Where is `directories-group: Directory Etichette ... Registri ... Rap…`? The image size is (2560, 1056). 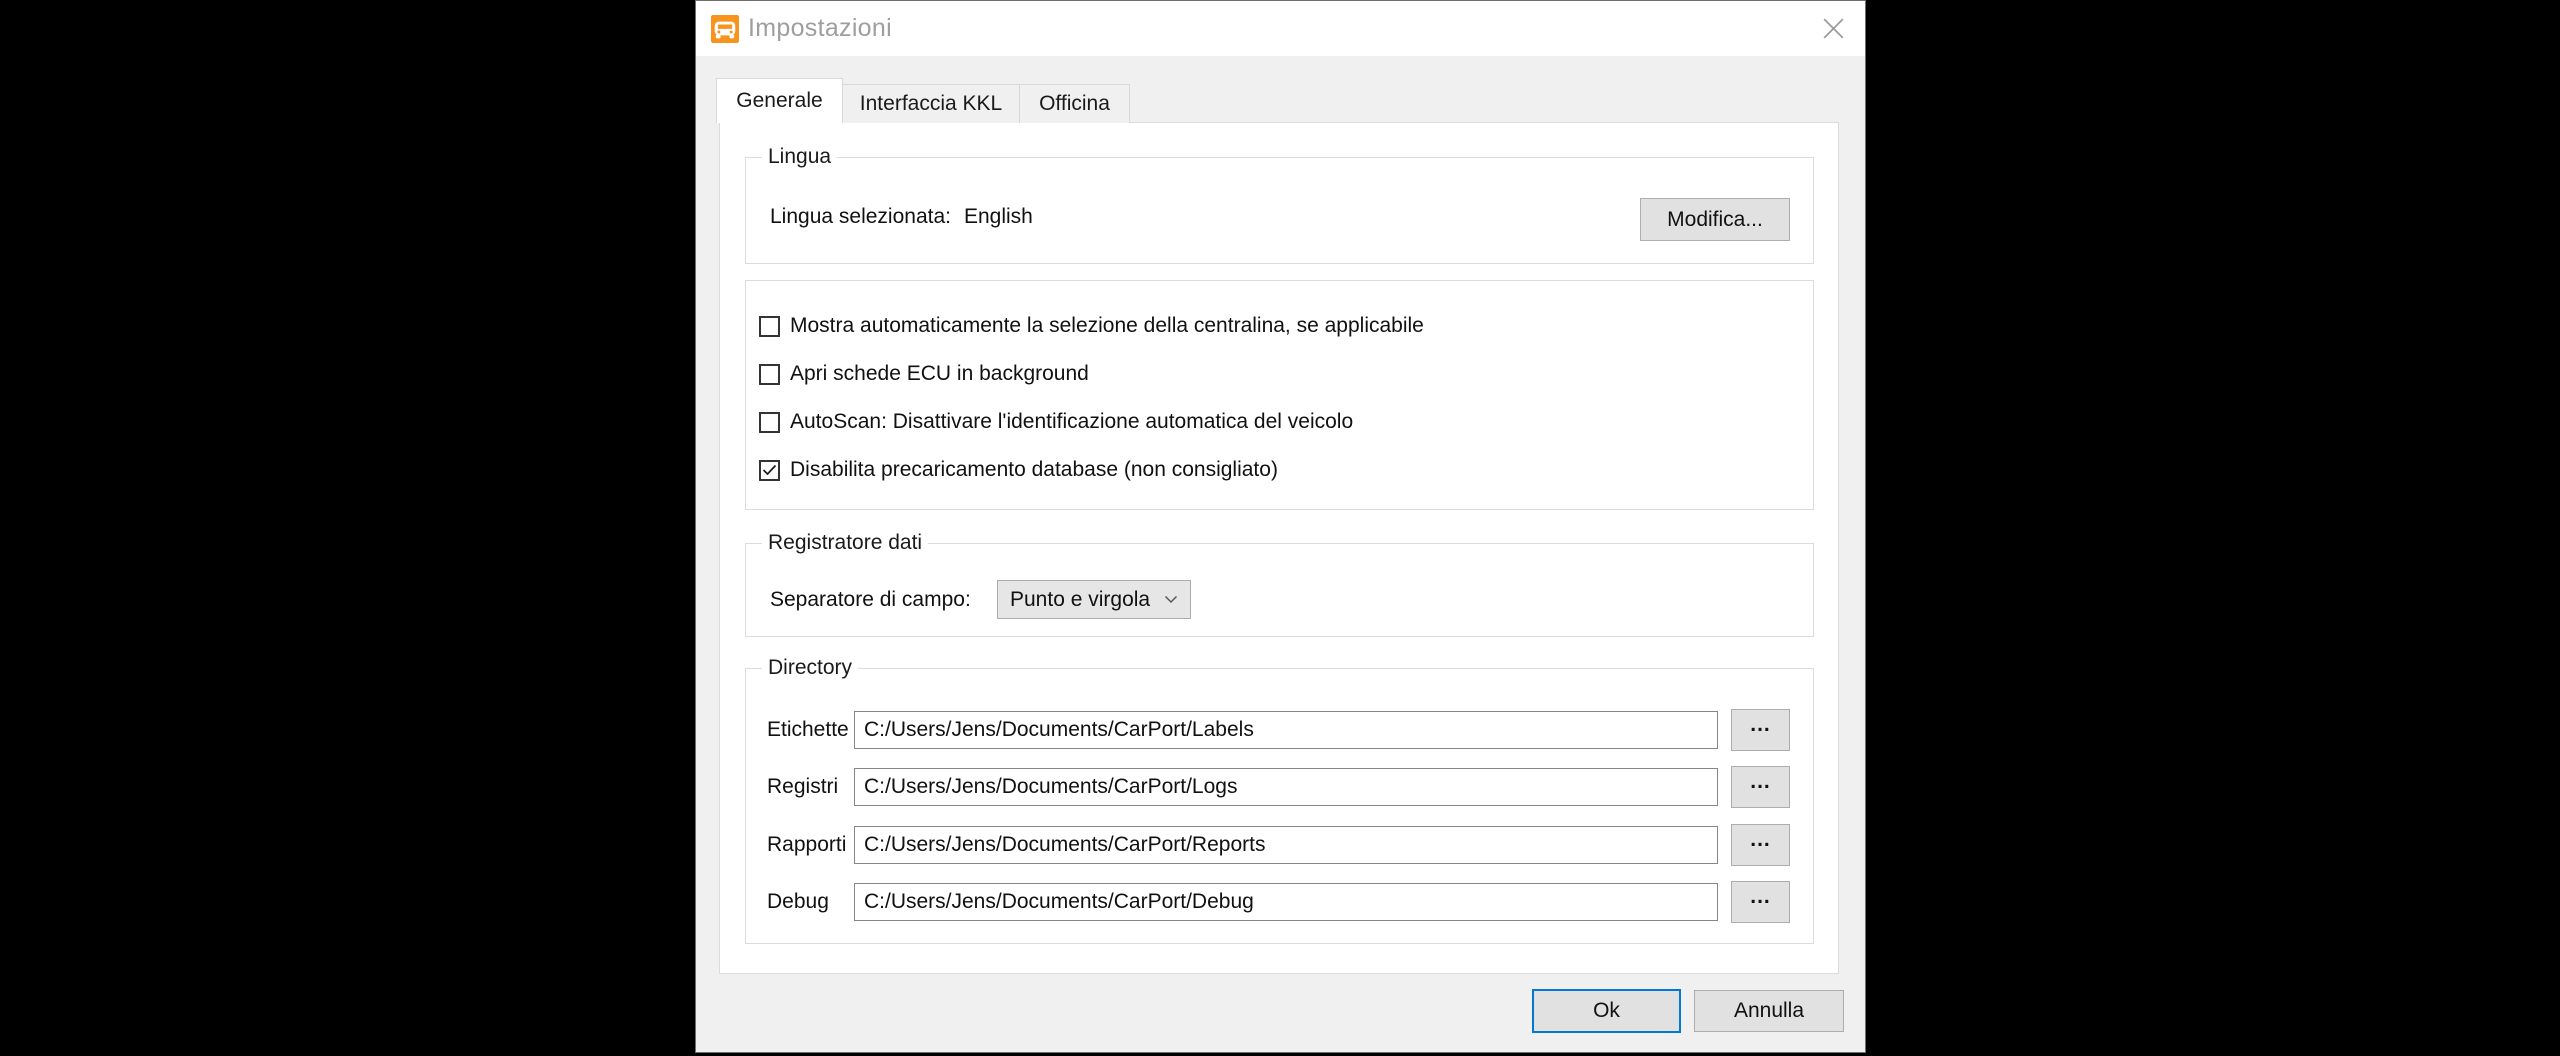
directories-group: Directory Etichette ... Registri ... Rap… is located at coordinates (1279, 800).